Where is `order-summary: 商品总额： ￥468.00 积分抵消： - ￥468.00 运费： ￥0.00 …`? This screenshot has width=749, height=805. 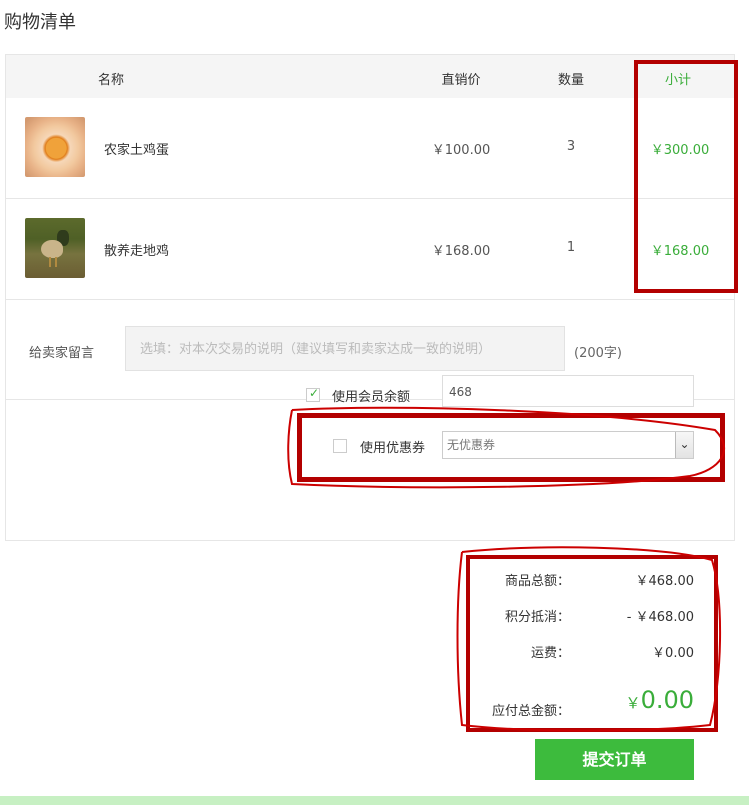
order-summary: 商品总额： ￥468.00 积分抵消： - ￥468.00 运费： ￥0.00 … is located at coordinates (590, 645).